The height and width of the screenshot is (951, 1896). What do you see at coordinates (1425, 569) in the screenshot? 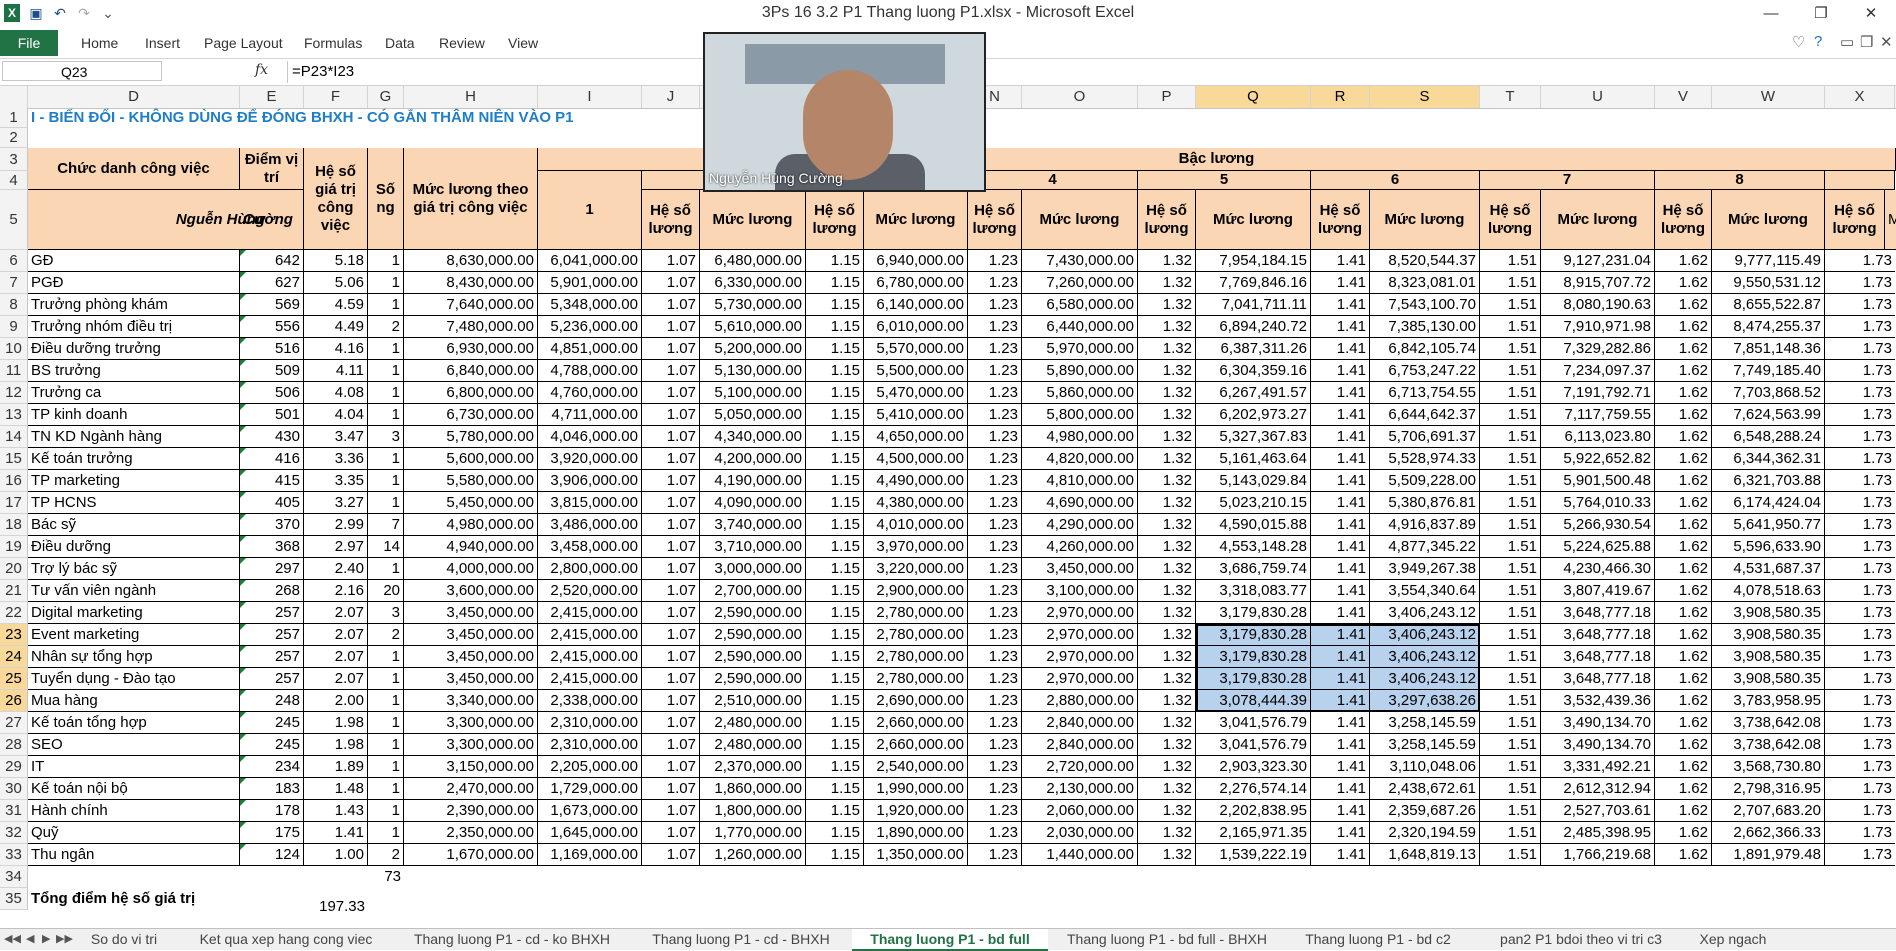
I see `cell-s: 3,949,267.38` at bounding box center [1425, 569].